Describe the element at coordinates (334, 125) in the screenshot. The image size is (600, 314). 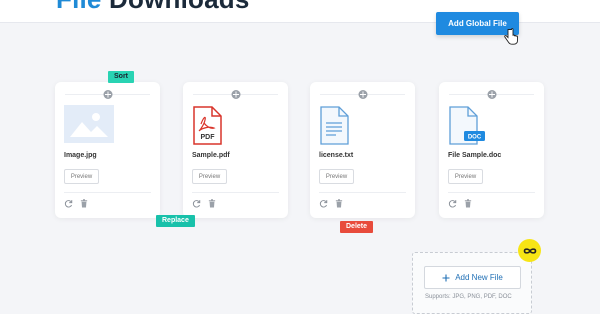
I see `text-file-icon` at that location.